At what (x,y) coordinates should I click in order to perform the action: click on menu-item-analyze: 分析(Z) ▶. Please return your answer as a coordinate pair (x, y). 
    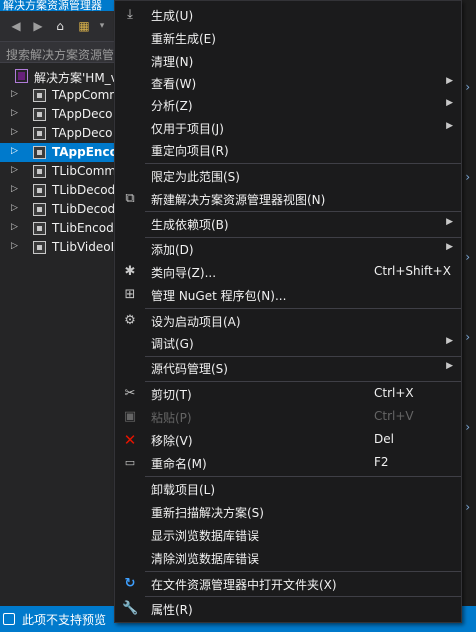
    Looking at the image, I should click on (288, 105).